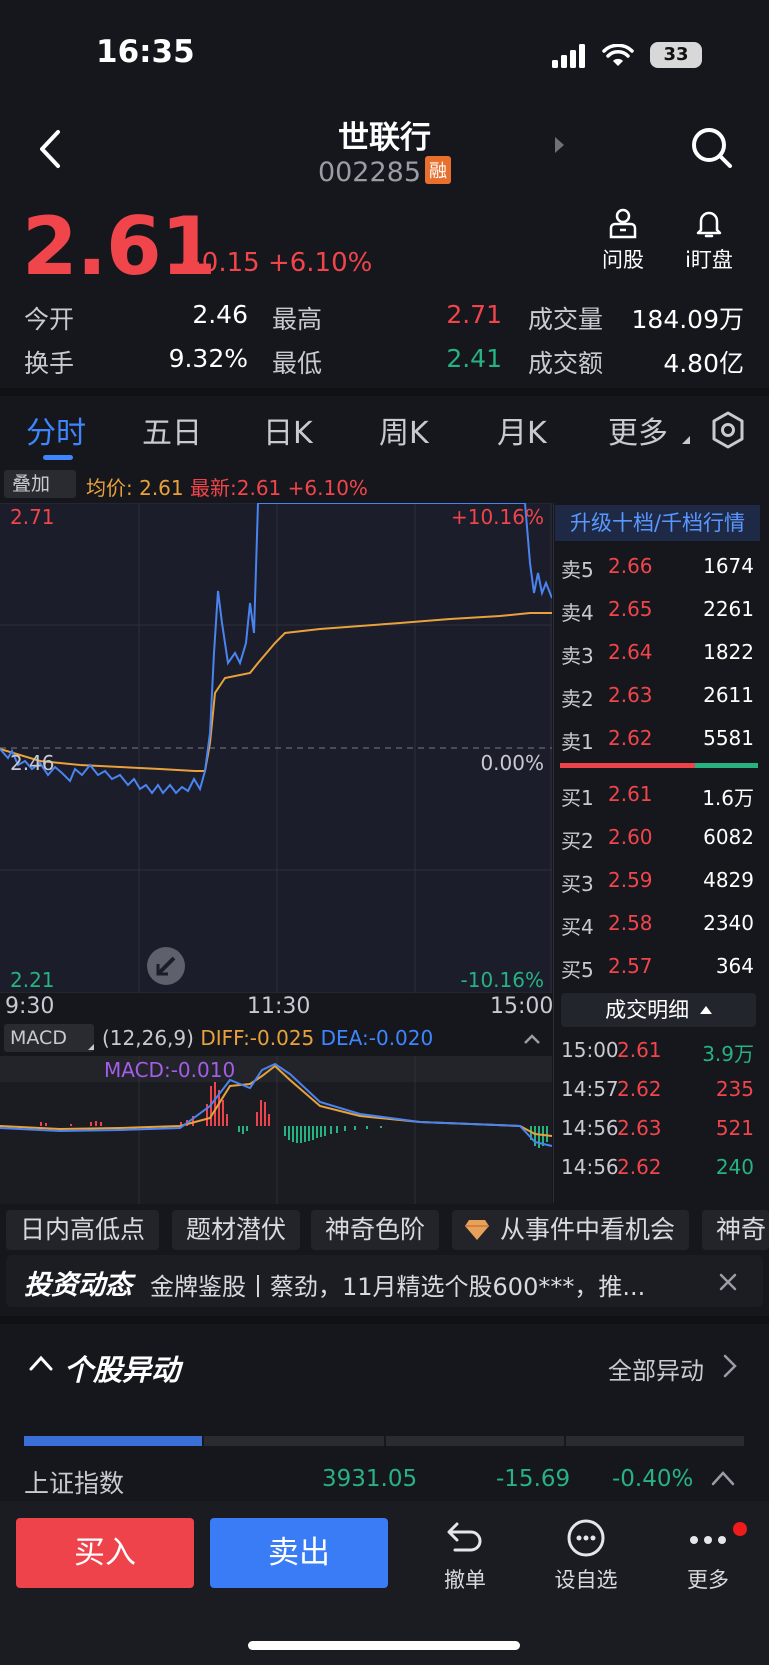 The height and width of the screenshot is (1665, 769). Describe the element at coordinates (32, 980) in the screenshot. I see `y-min-label: 2.21` at that location.